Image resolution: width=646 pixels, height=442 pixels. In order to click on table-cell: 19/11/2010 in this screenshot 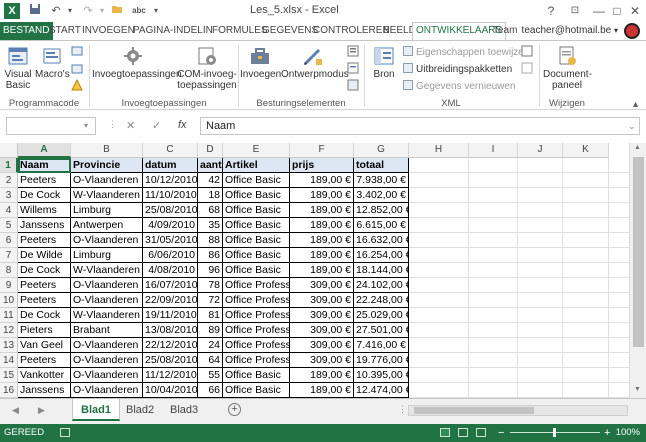, I will do `click(170, 315)`.